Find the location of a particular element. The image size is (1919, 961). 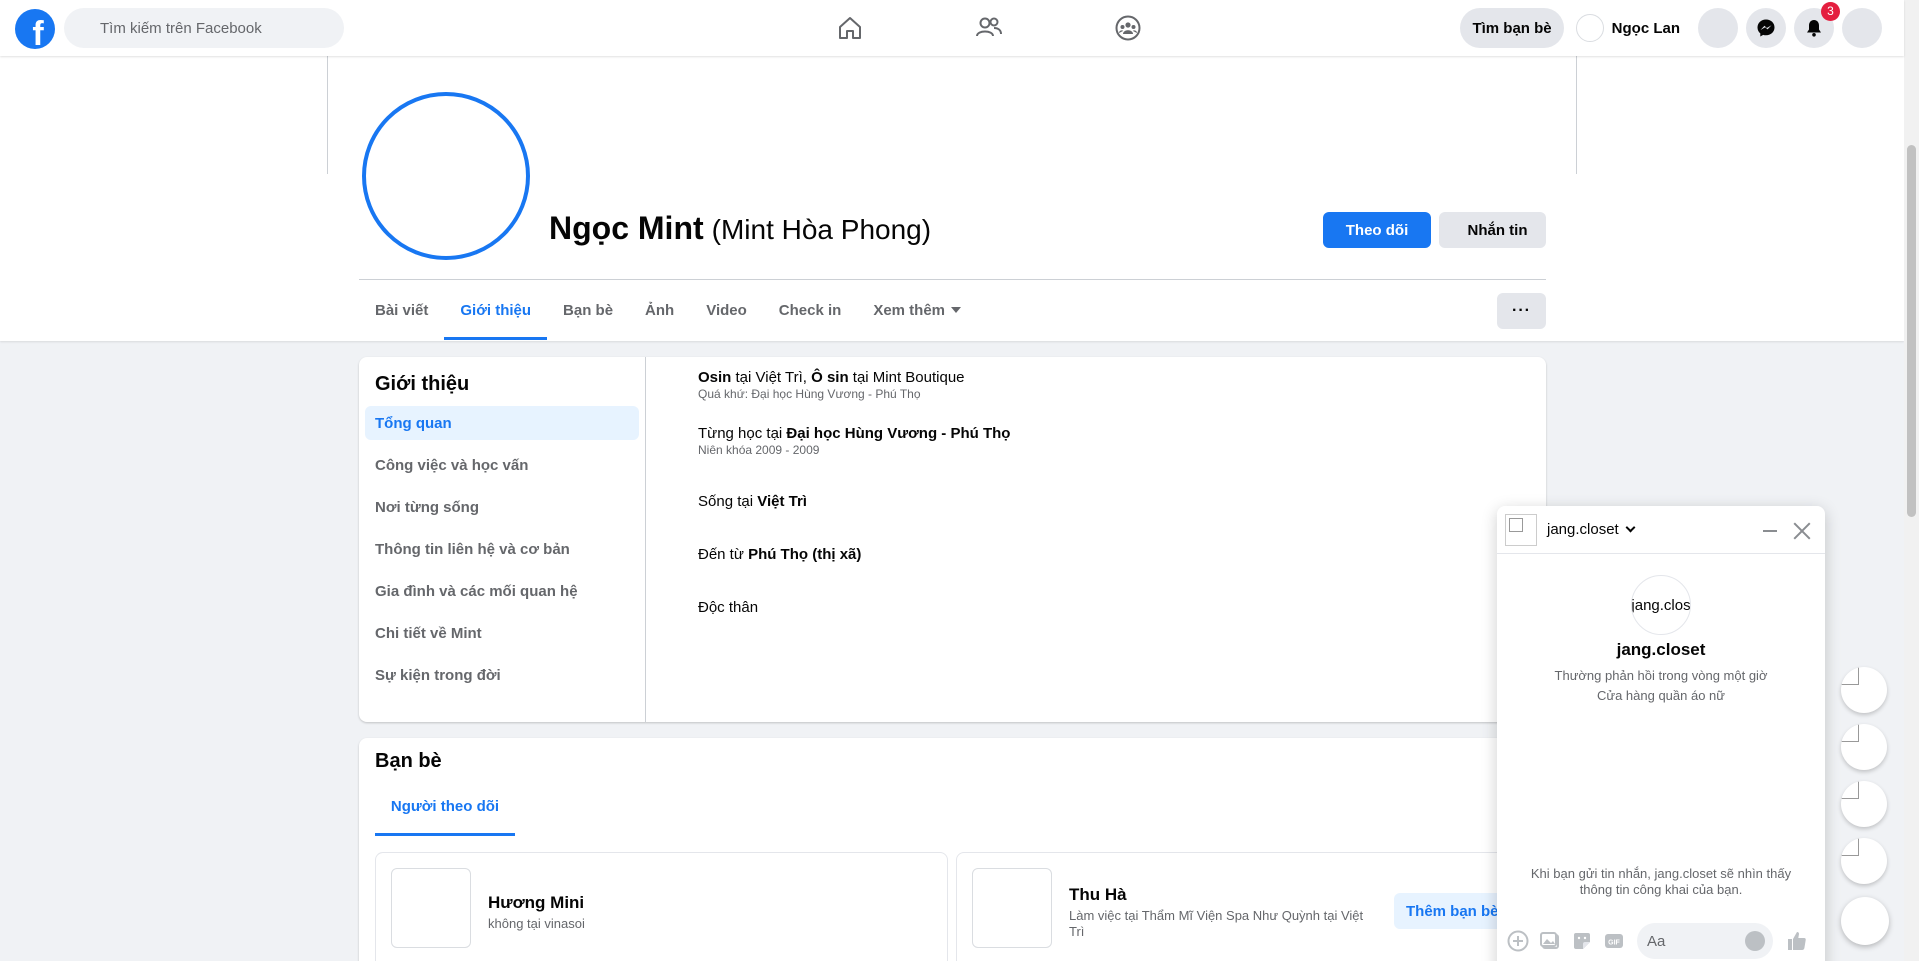

notifications-button: 3 is located at coordinates (1817, 25).